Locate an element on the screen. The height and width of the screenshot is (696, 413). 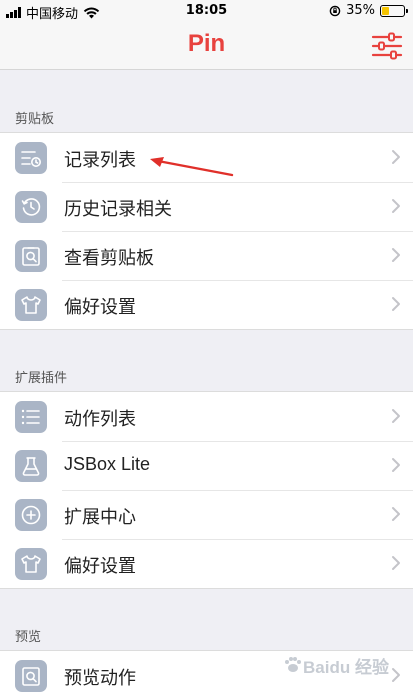
section-header-preview: 预览 is located at coordinates (28, 637).